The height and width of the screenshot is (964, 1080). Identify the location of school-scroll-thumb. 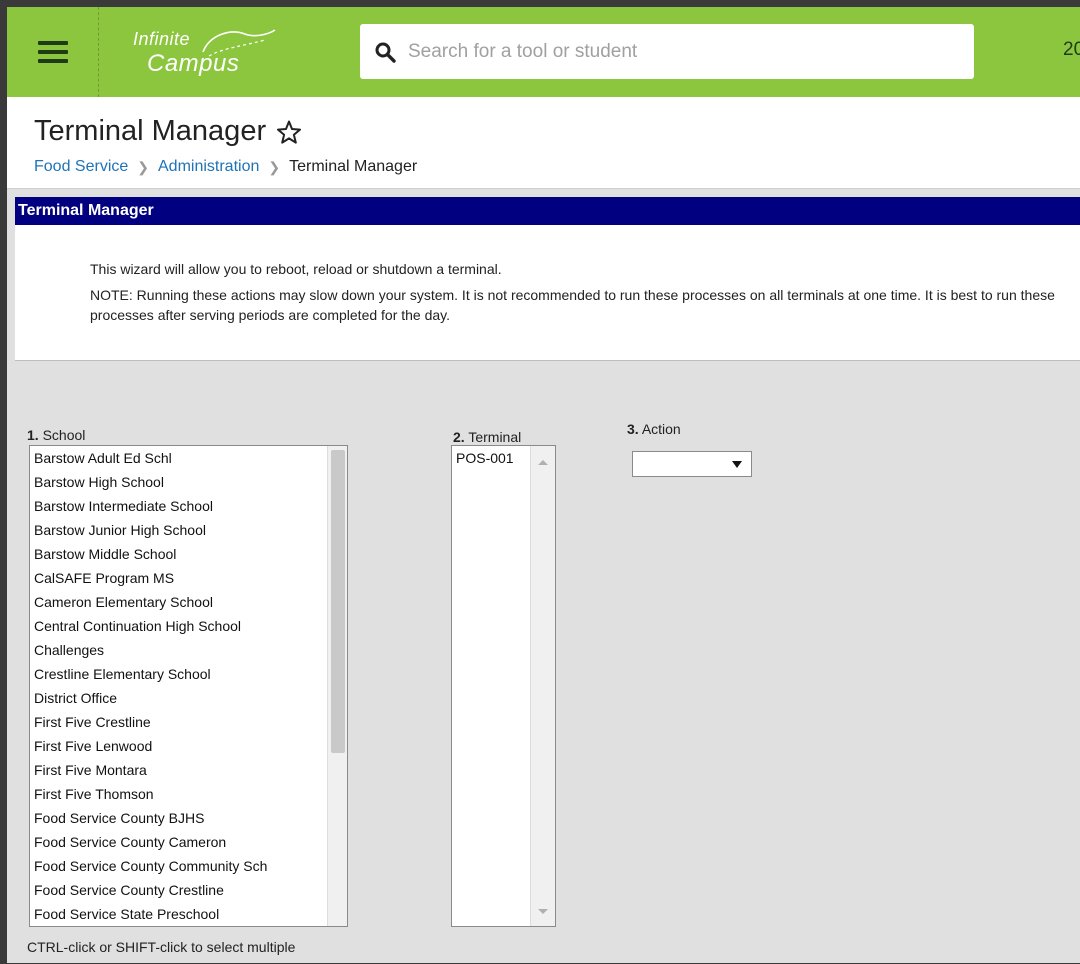
(338, 601).